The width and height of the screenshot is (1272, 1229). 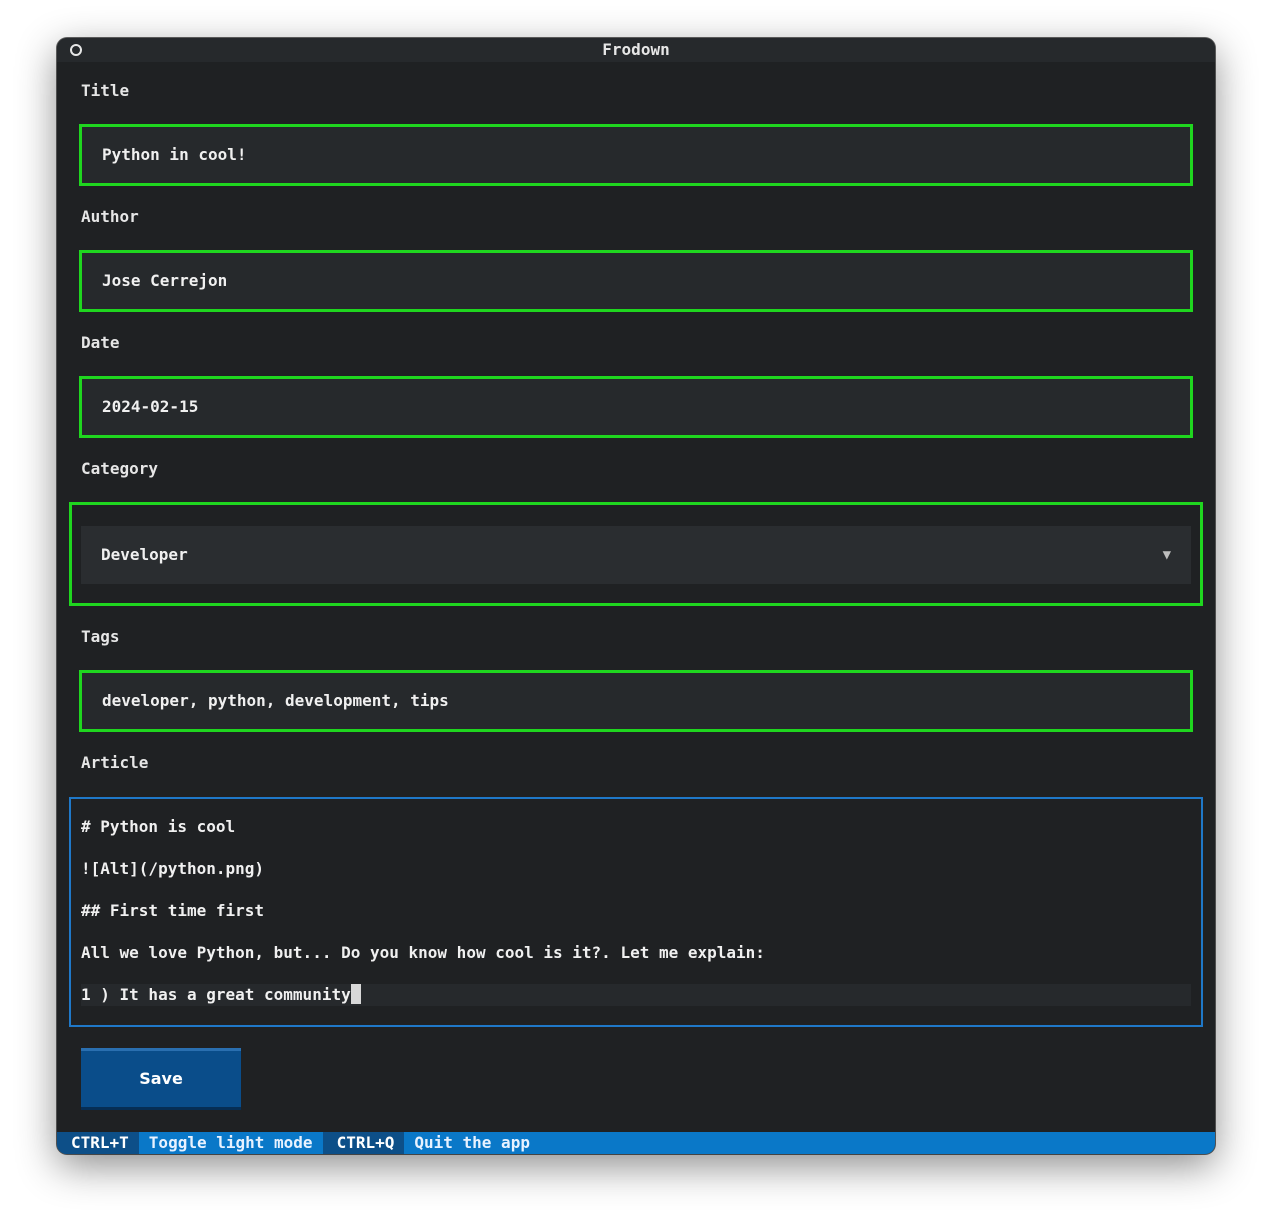 What do you see at coordinates (115, 762) in the screenshot?
I see `article-label: Article` at bounding box center [115, 762].